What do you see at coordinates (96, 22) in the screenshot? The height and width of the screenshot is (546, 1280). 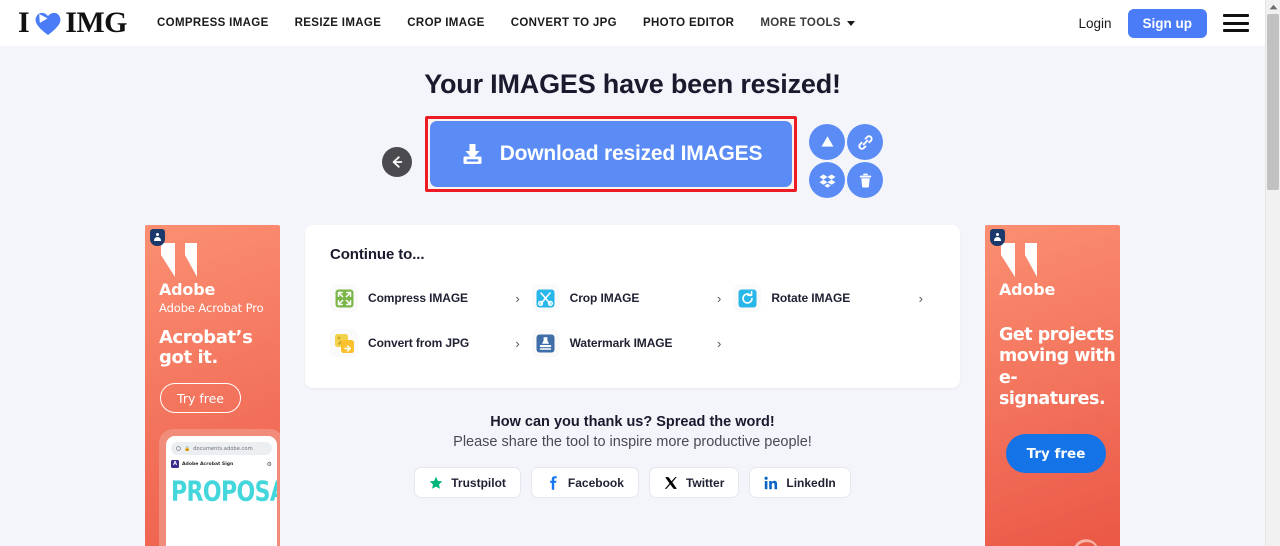 I see `logo-text-right: IMG` at bounding box center [96, 22].